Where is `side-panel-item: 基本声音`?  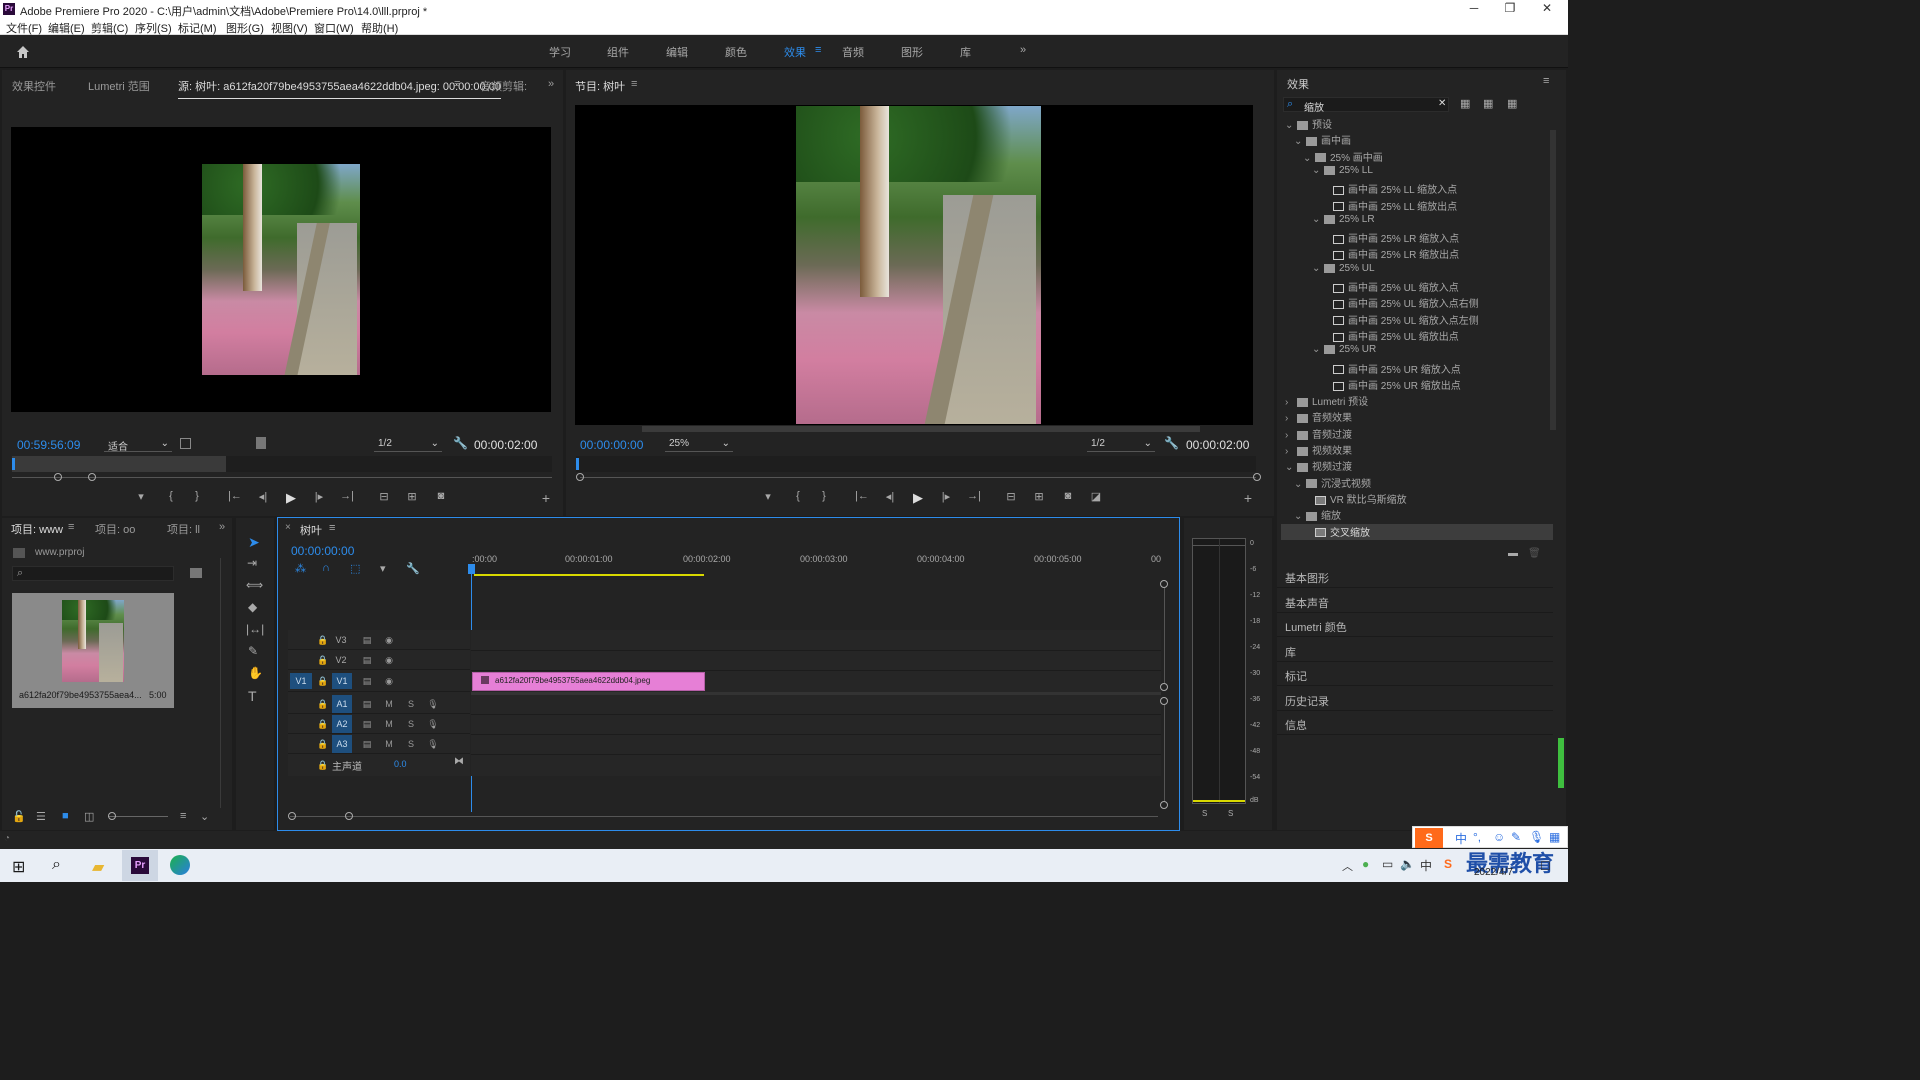 side-panel-item: 基本声音 is located at coordinates (1307, 603).